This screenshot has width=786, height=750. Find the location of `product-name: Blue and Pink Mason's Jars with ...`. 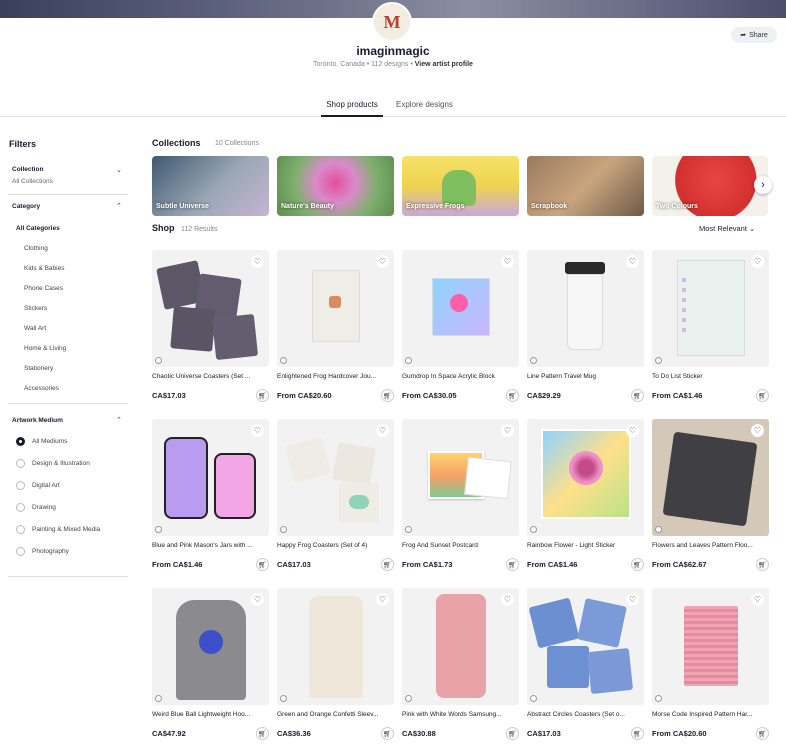

product-name: Blue and Pink Mason's Jars with ... is located at coordinates (210, 545).